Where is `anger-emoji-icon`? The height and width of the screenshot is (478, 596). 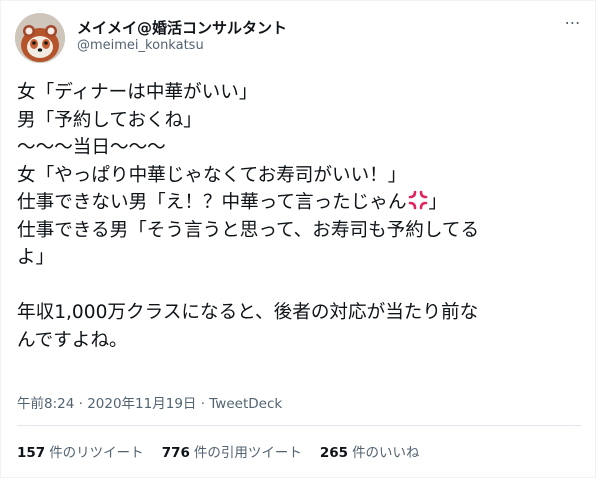 anger-emoji-icon is located at coordinates (418, 200).